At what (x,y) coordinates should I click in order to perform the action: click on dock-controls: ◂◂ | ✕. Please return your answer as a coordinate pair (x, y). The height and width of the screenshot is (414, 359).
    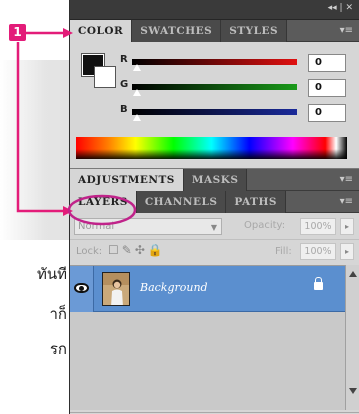
    Looking at the image, I should click on (340, 8).